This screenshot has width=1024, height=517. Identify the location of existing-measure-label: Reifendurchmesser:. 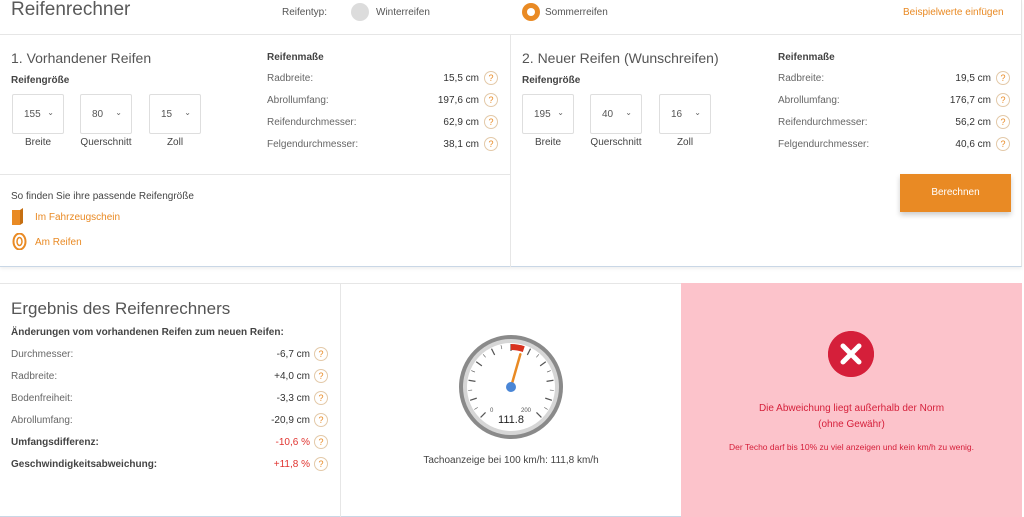
(312, 122).